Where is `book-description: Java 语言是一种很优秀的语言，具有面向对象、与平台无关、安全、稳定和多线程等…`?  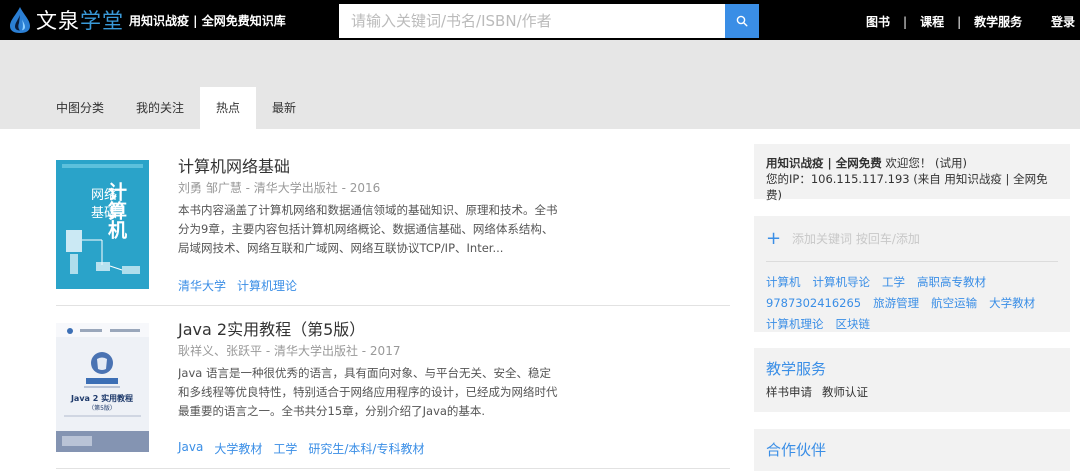
book-description: Java 语言是一种很优秀的语言，具有面向对象、与平台无关、安全、稳定和多线程等… is located at coordinates (368, 392).